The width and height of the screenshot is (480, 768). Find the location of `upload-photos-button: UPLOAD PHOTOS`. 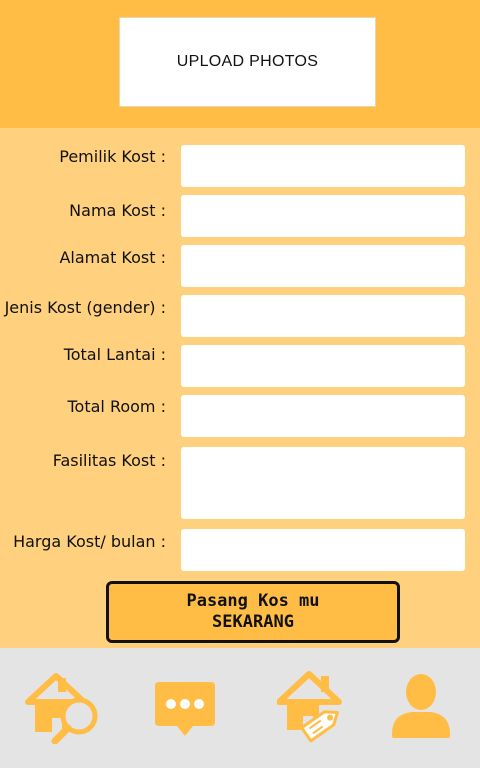

upload-photos-button: UPLOAD PHOTOS is located at coordinates (247, 62).